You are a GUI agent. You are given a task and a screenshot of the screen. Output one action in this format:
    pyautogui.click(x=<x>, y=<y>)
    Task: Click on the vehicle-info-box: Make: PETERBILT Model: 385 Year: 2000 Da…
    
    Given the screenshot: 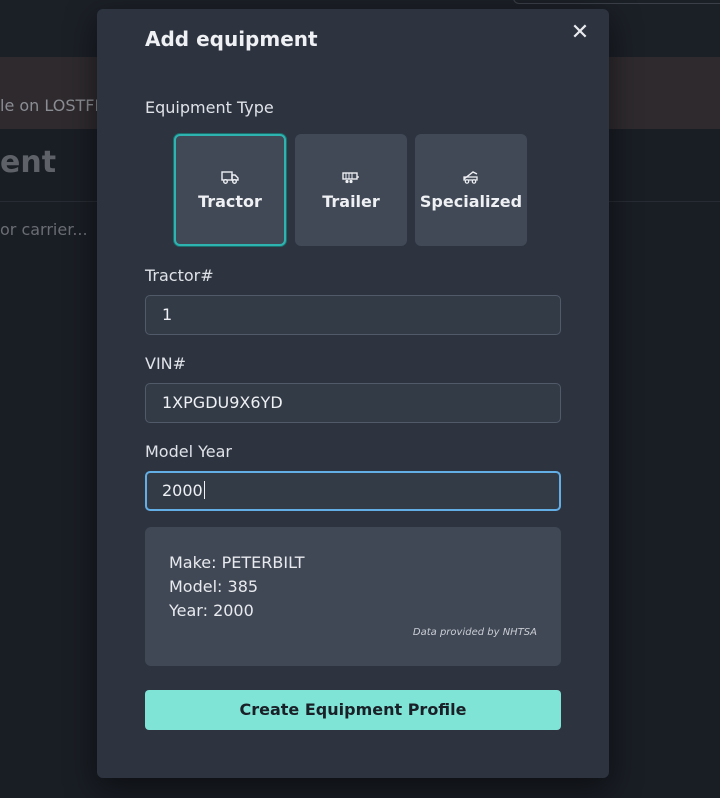 What is the action you would take?
    pyautogui.click(x=353, y=596)
    